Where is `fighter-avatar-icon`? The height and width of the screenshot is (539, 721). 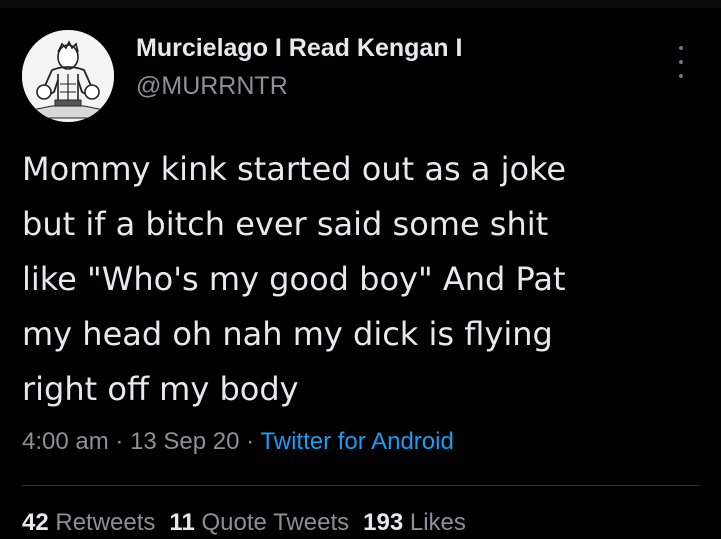
fighter-avatar-icon is located at coordinates (68, 76).